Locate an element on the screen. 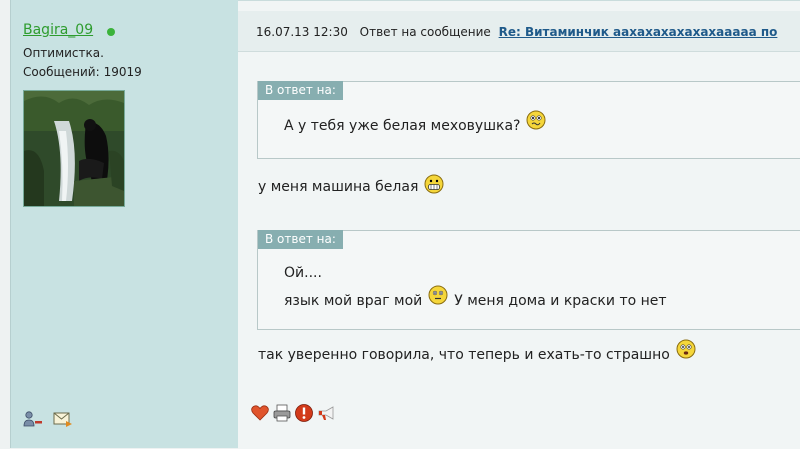  heart-icon is located at coordinates (260, 413).